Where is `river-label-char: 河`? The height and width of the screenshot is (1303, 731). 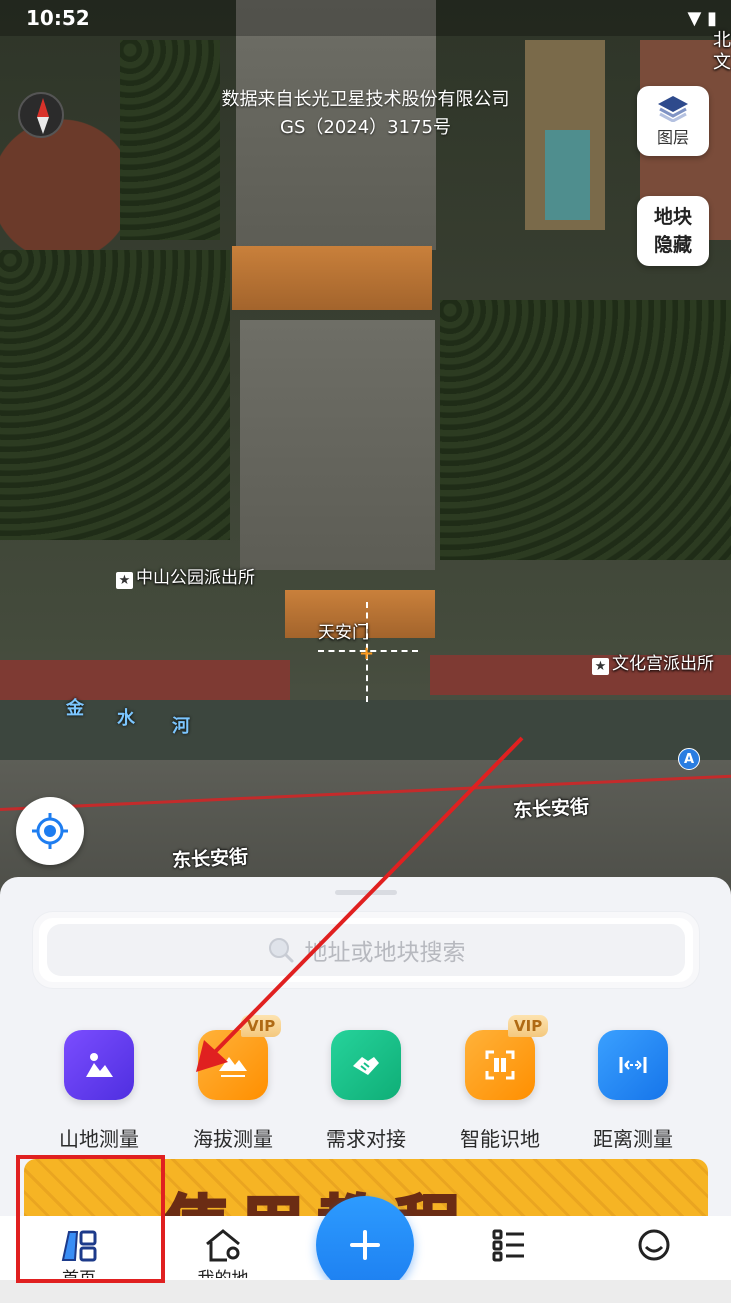
river-label-char: 河 is located at coordinates (181, 726).